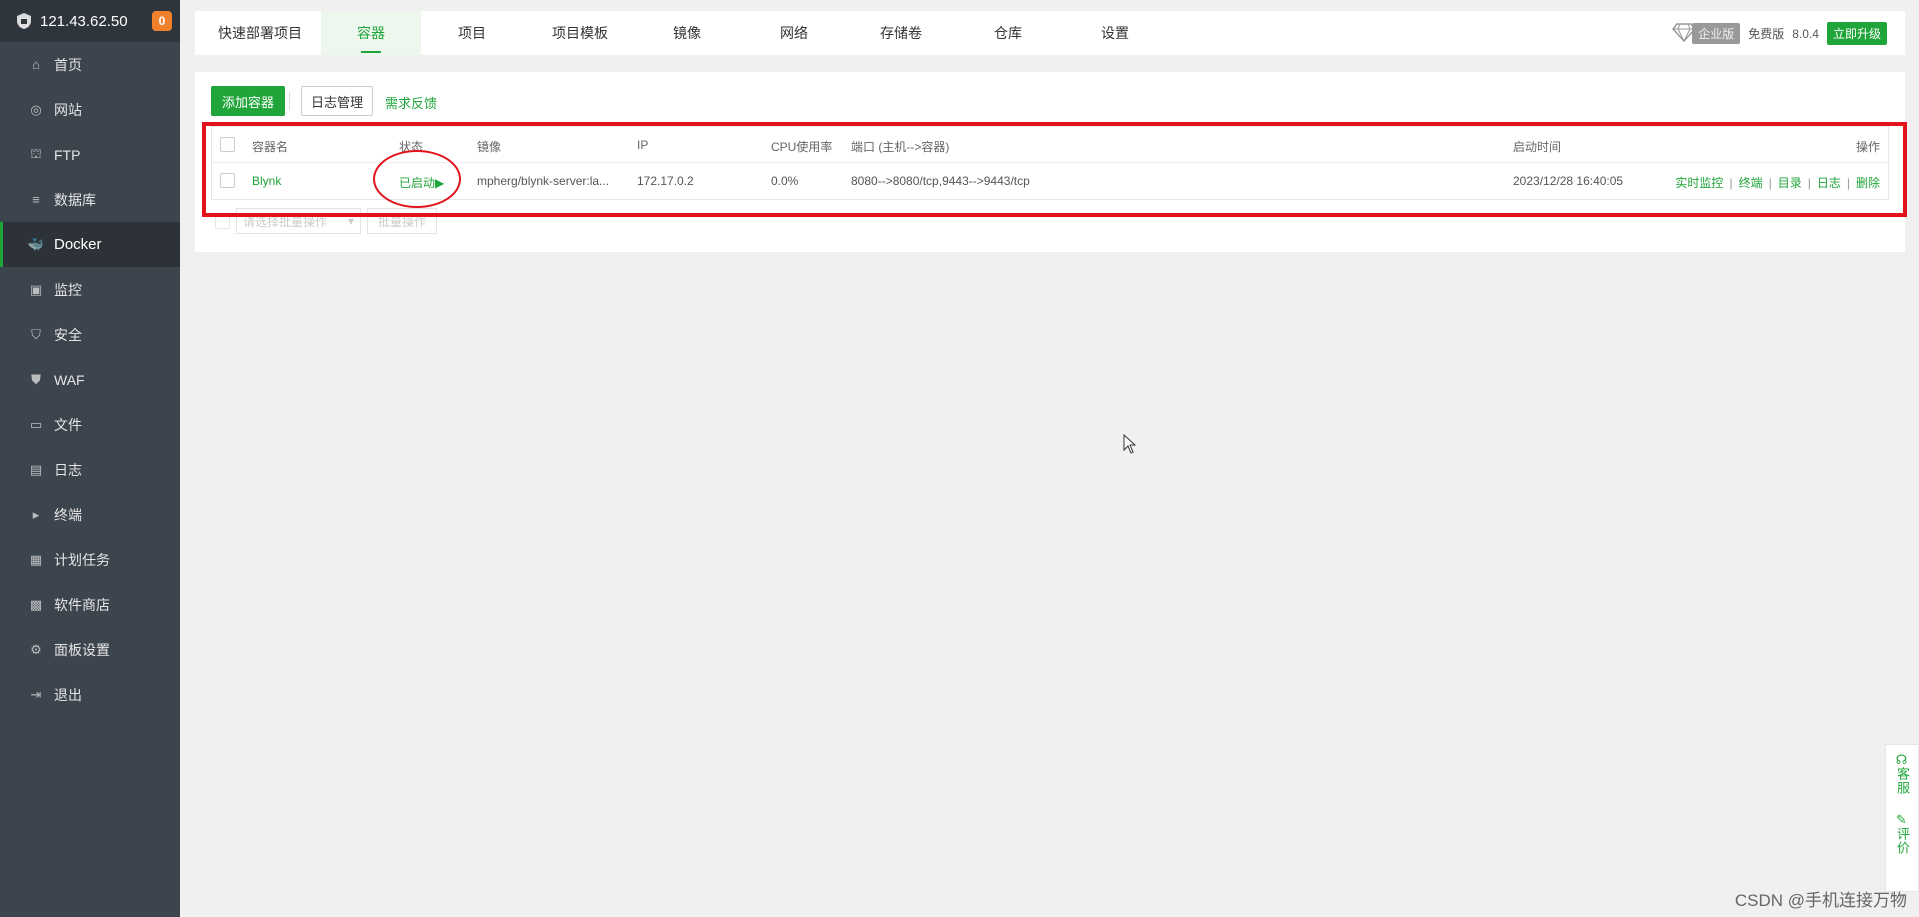  I want to click on sidebar-item-10: ▸ 终端, so click(90, 514).